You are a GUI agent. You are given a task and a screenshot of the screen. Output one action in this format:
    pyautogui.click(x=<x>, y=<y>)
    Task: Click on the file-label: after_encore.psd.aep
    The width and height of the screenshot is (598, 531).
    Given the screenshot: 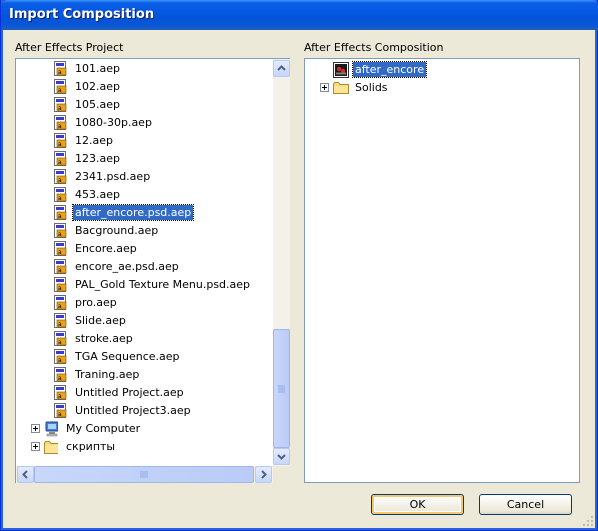 What is the action you would take?
    pyautogui.click(x=133, y=212)
    